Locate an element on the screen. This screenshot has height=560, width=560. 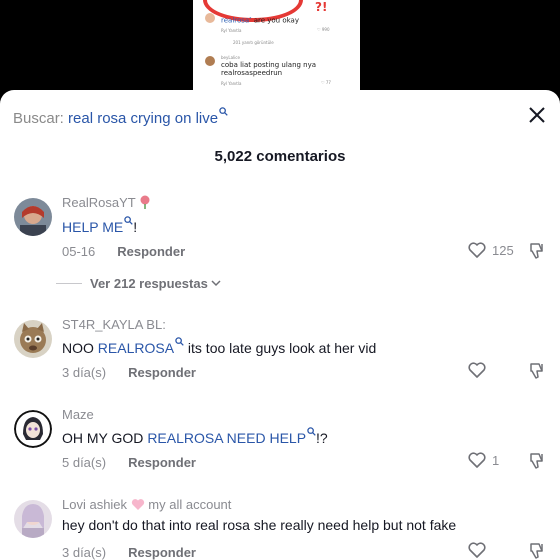
chevron-down-icon is located at coordinates (216, 283).